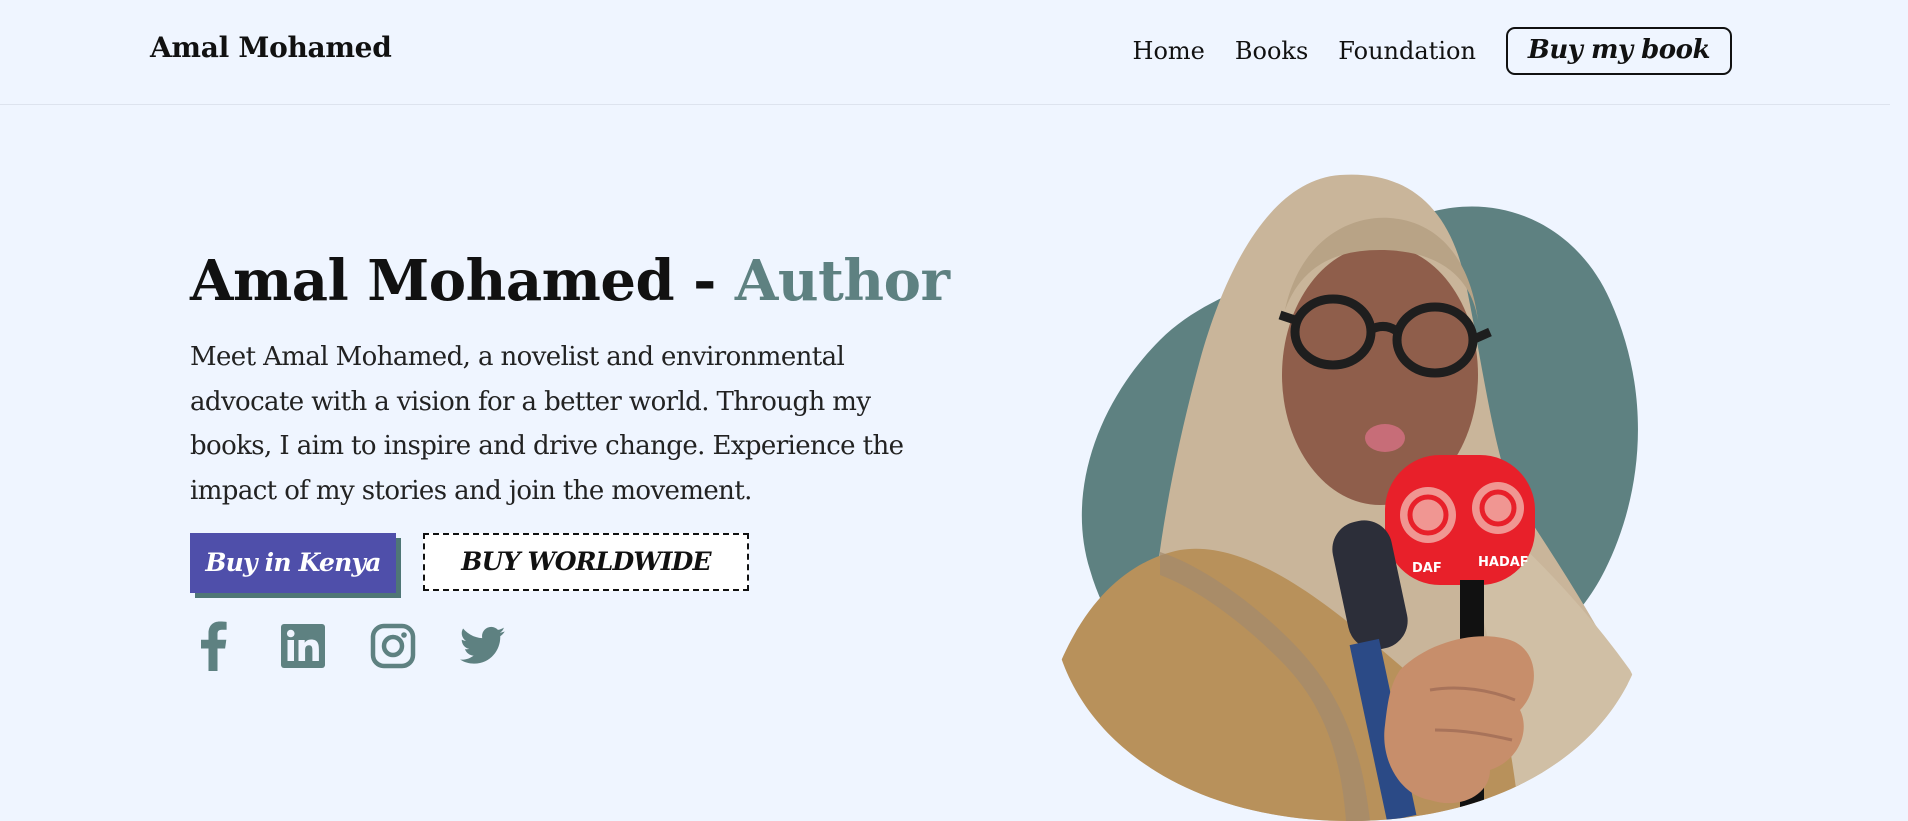  I want to click on main-nav: Home Books Foundation Buy my book, so click(1432, 51).